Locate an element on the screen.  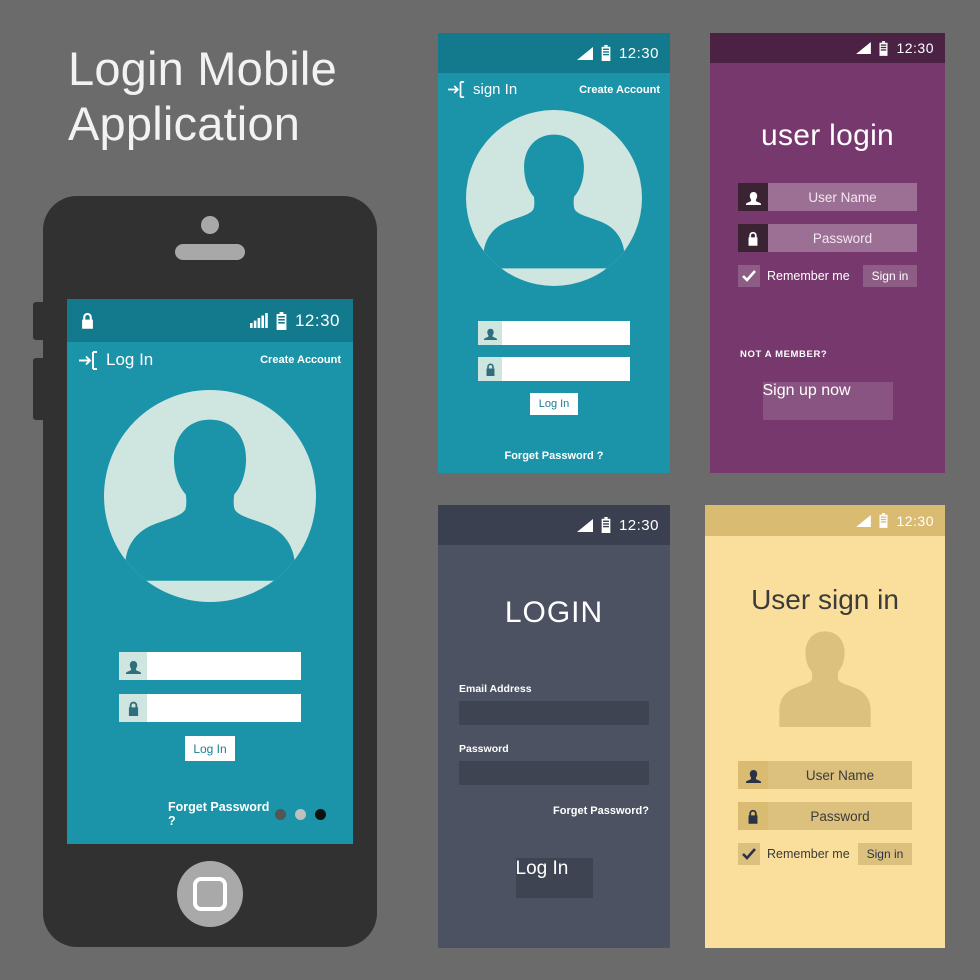
page-title: Login Mobile Application is located at coordinates (233, 97).